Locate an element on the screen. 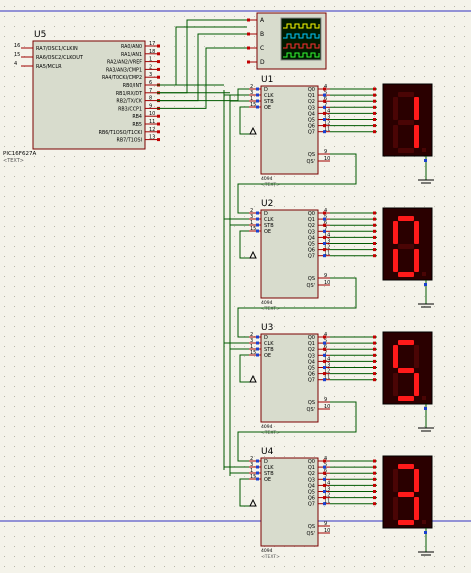 The width and height of the screenshot is (471, 573). pin-state-indicator is located at coordinates (257, 107).